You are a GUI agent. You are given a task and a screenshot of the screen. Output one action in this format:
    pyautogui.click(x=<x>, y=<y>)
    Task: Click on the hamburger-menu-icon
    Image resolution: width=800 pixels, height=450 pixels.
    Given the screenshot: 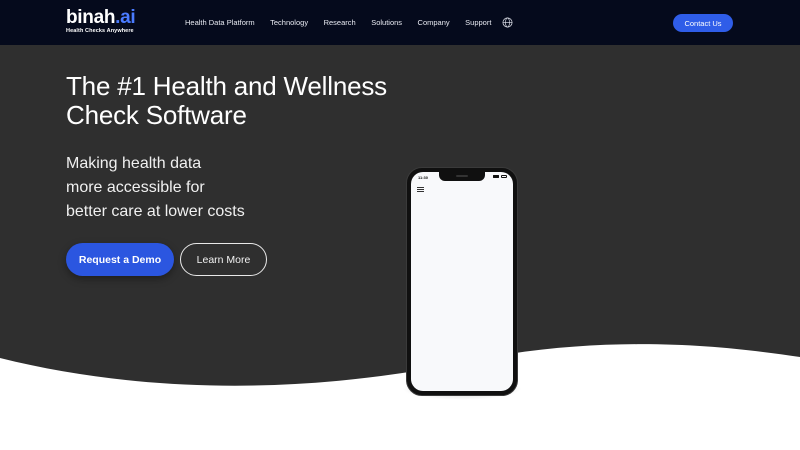 What is the action you would take?
    pyautogui.click(x=420, y=190)
    